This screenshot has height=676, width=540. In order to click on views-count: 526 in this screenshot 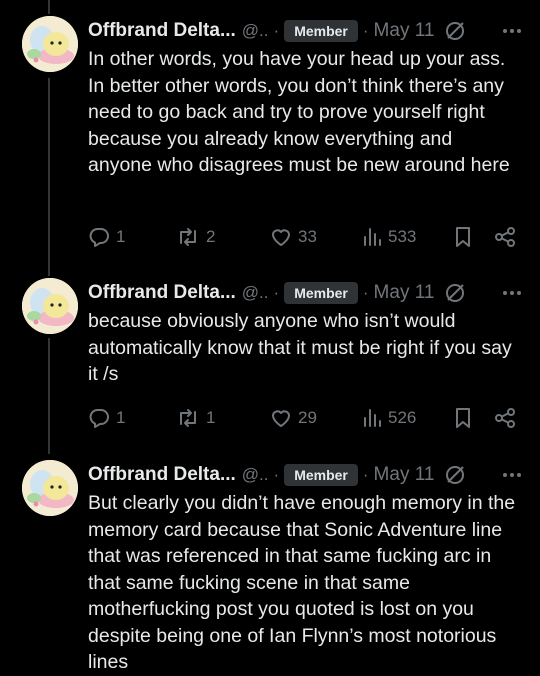, I will do `click(402, 417)`.